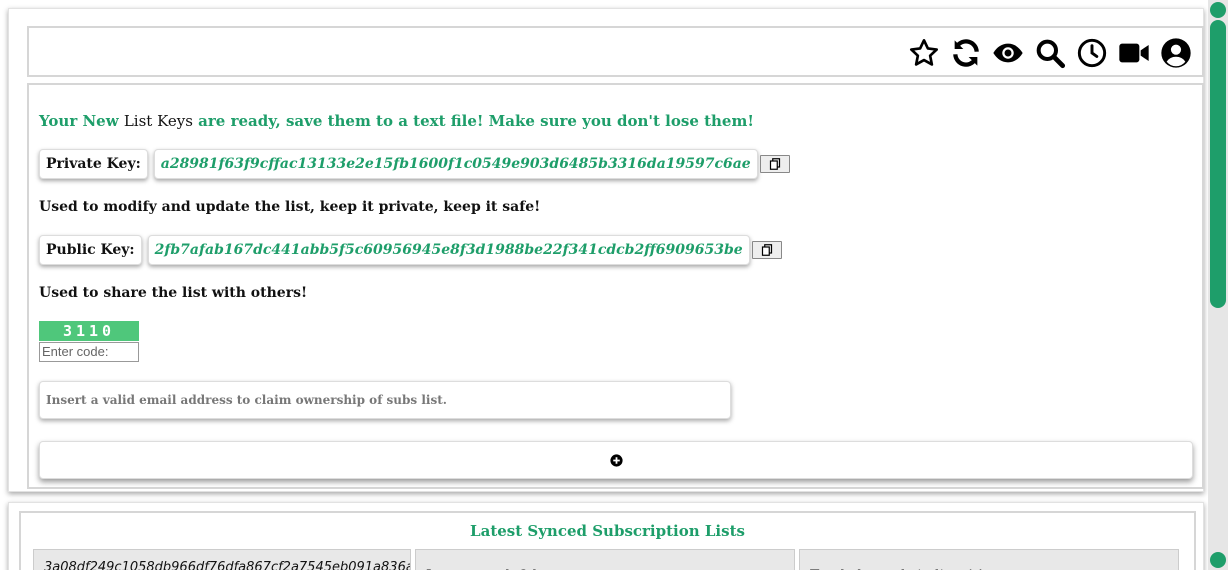 This screenshot has width=1228, height=570. Describe the element at coordinates (607, 531) in the screenshot. I see `latest-lists-title: Latest Synced Subscription Lists` at that location.